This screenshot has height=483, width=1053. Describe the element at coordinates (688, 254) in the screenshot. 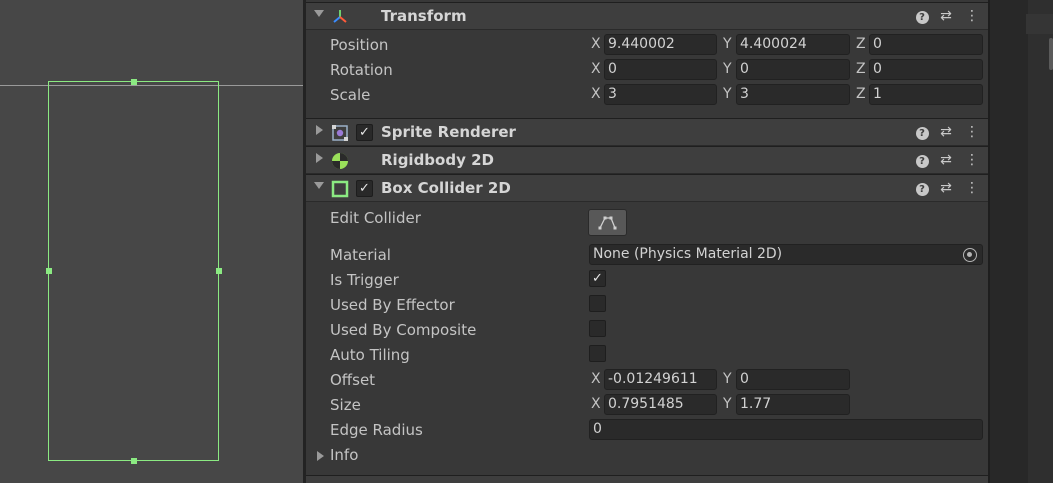

I see `material-value: None (Physics Material 2D)` at that location.